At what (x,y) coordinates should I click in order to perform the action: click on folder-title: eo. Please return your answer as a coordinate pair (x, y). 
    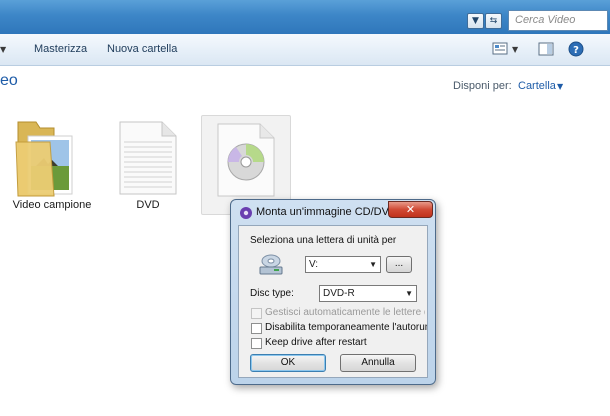
    Looking at the image, I should click on (9, 80).